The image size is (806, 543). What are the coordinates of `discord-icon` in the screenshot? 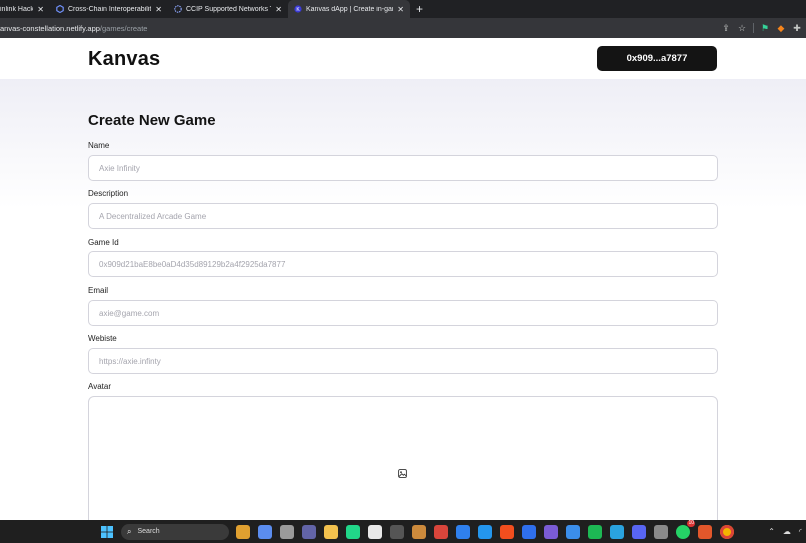 It's located at (639, 531).